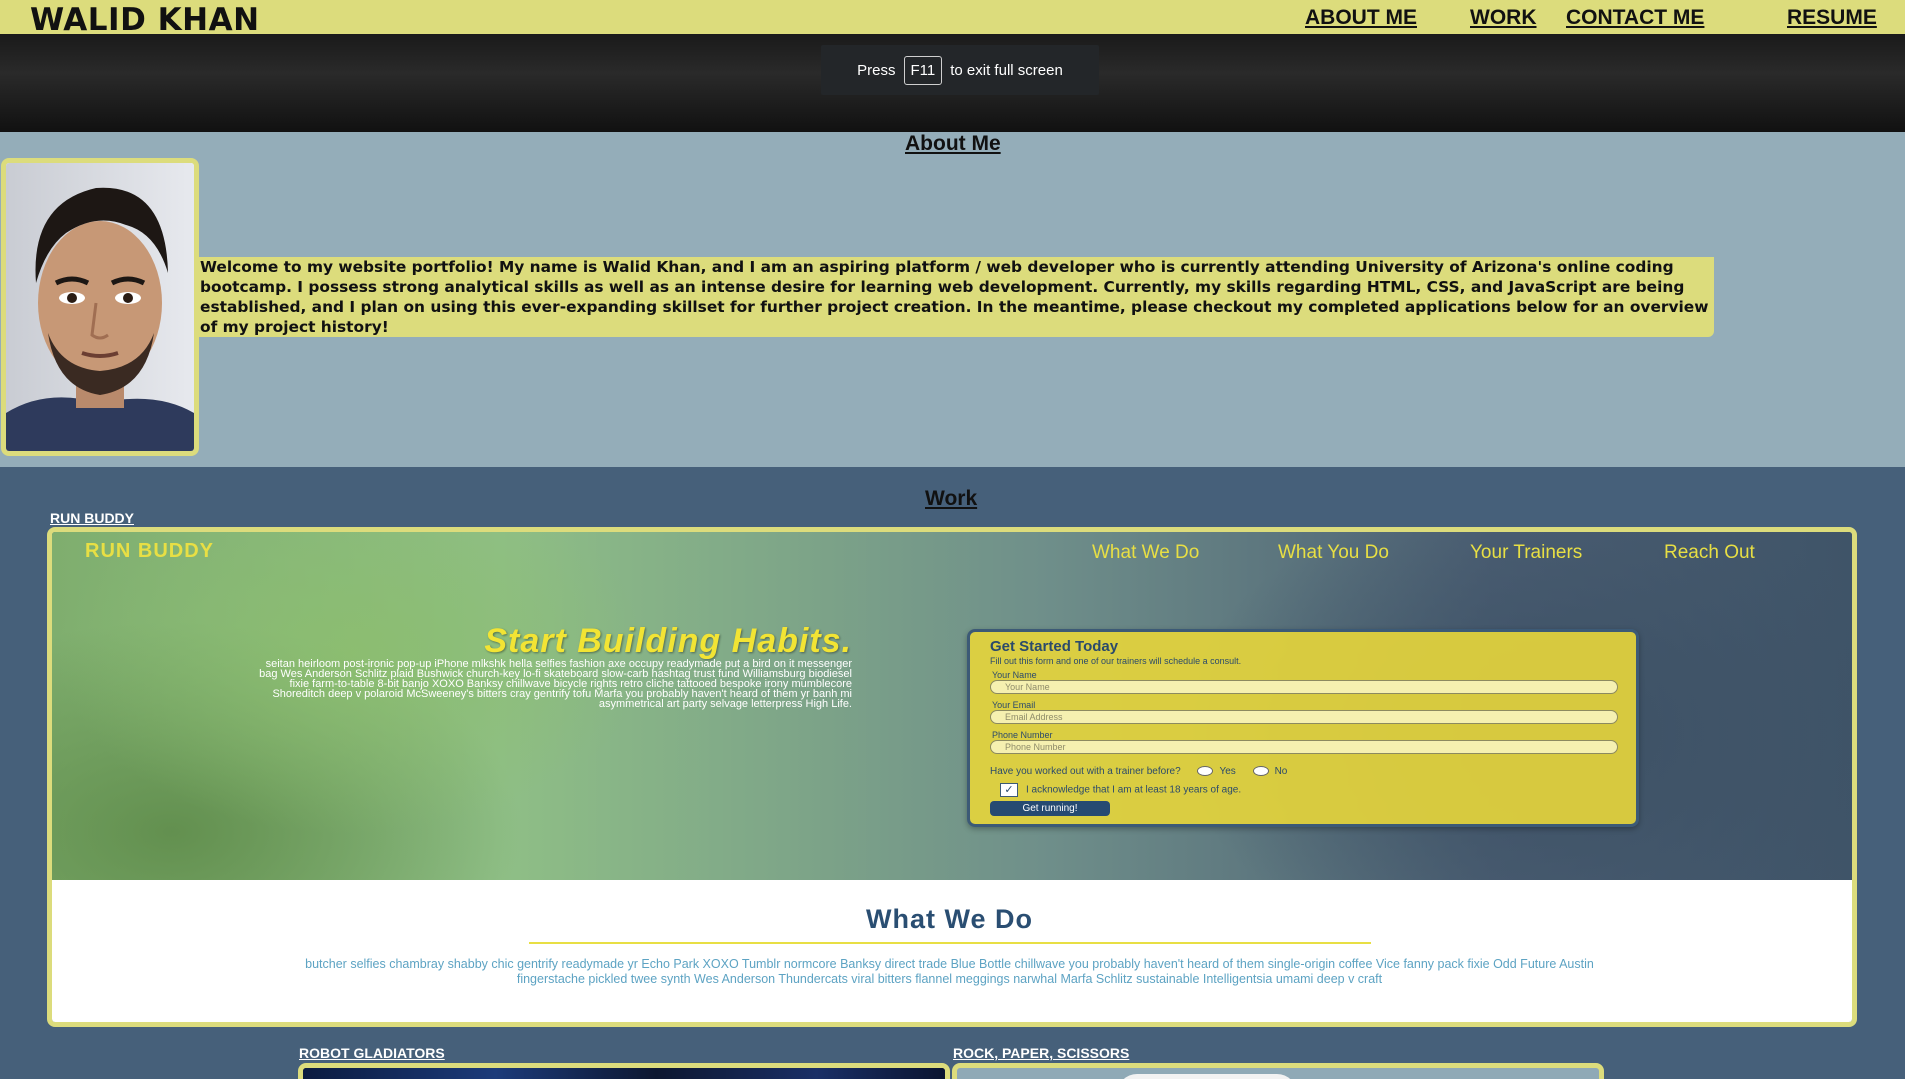 This screenshot has height=1079, width=1905. What do you see at coordinates (1009, 790) in the screenshot?
I see `checkmark-icon: ✓` at bounding box center [1009, 790].